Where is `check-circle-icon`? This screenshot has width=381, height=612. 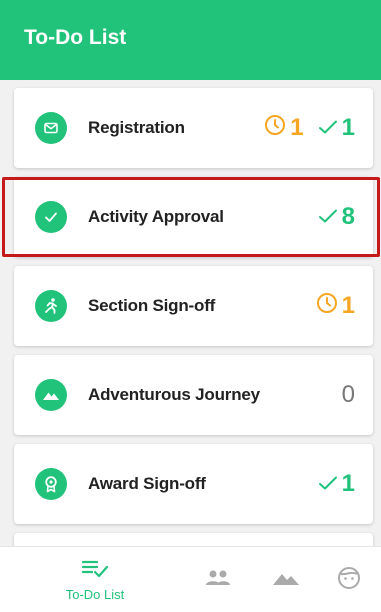 check-circle-icon is located at coordinates (51, 217).